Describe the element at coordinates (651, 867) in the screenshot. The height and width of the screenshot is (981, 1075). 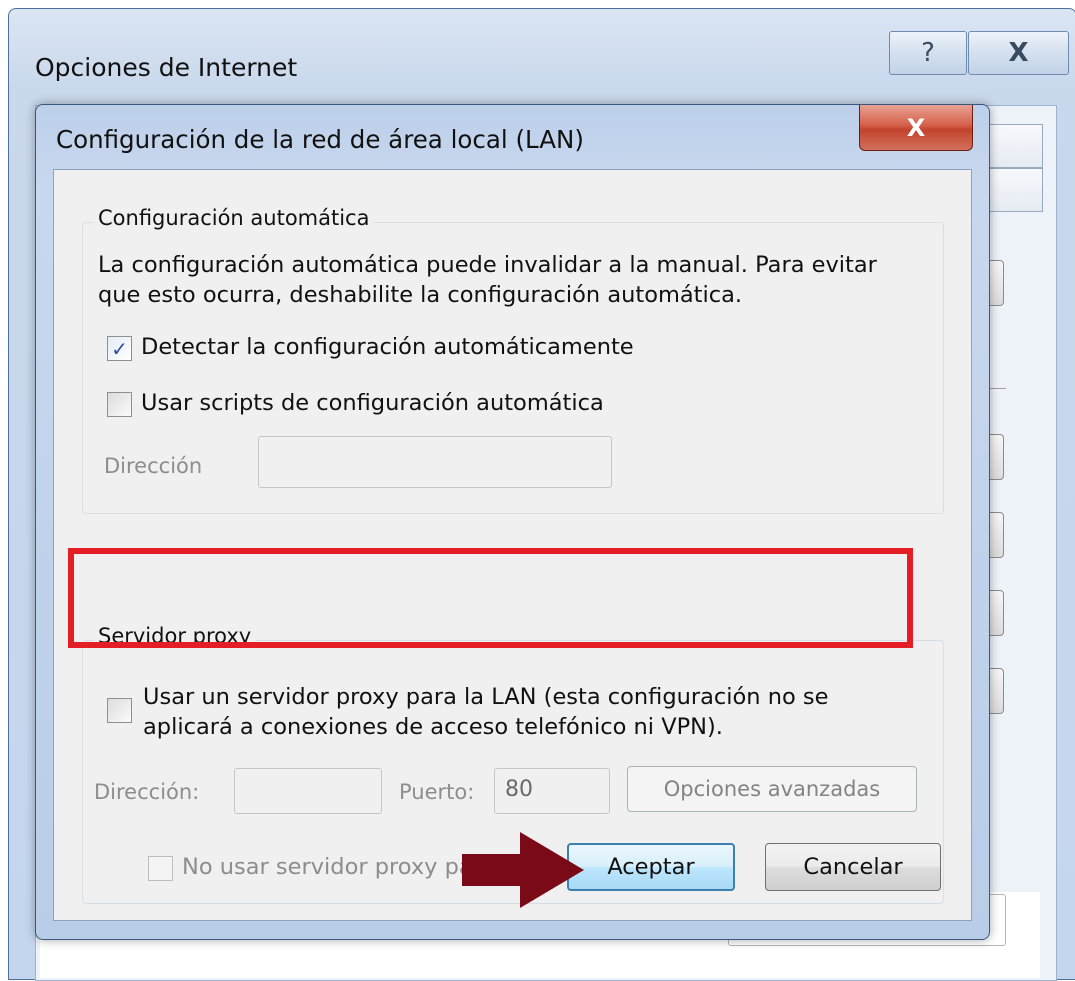
I see `ok-button: Aceptar` at that location.